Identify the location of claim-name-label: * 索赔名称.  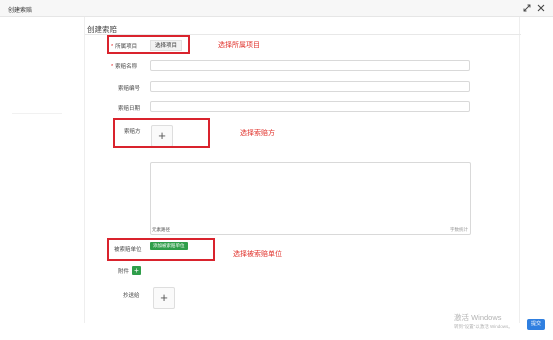
(124, 66).